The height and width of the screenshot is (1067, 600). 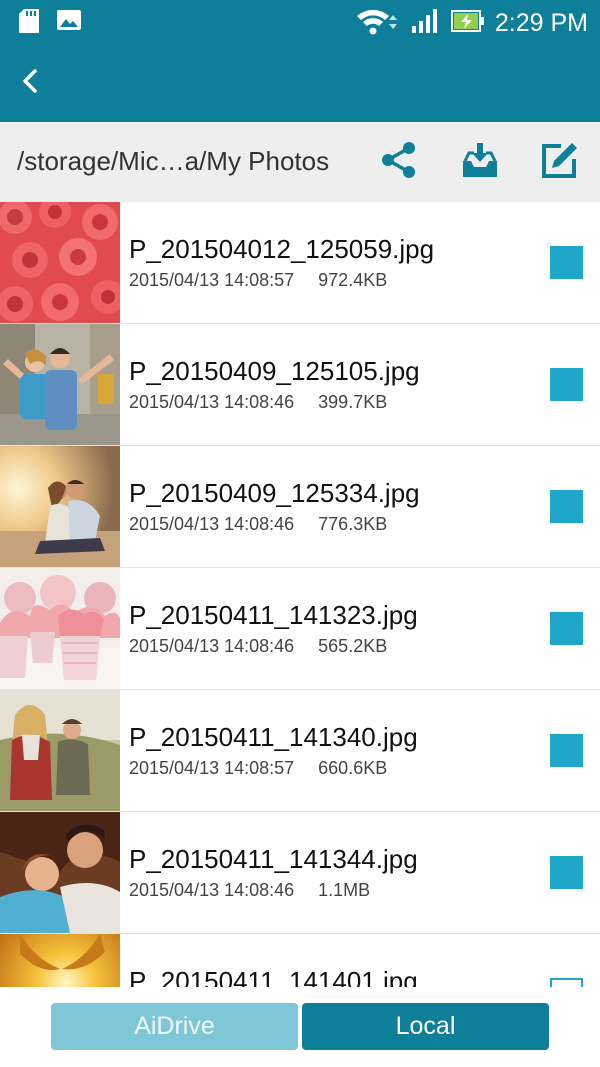 What do you see at coordinates (353, 524) in the screenshot?
I see `file-size: 776.3KB` at bounding box center [353, 524].